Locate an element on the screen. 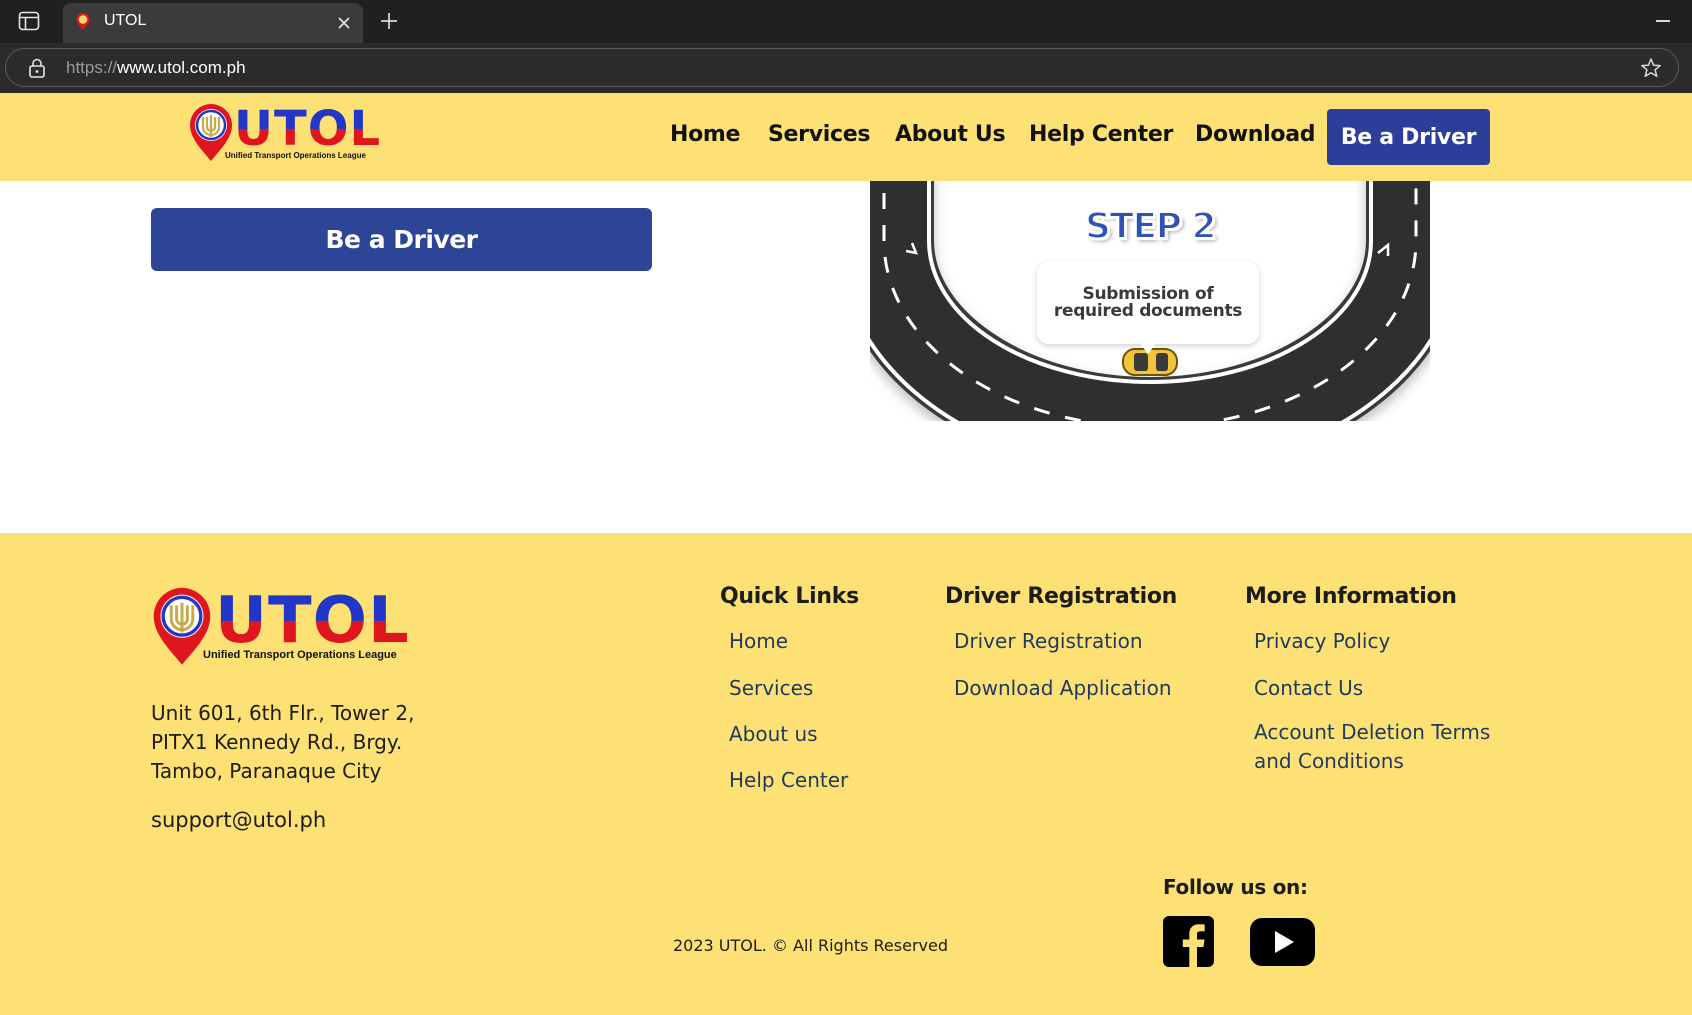  utol-favicon-icon is located at coordinates (83, 21).